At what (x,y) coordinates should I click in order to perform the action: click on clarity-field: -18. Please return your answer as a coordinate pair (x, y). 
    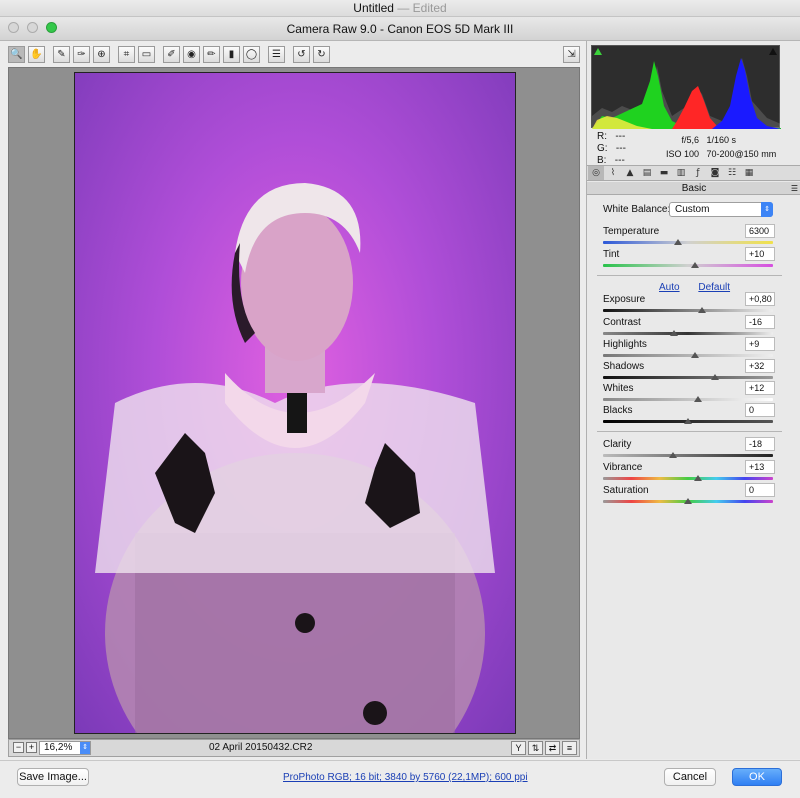
    Looking at the image, I should click on (760, 444).